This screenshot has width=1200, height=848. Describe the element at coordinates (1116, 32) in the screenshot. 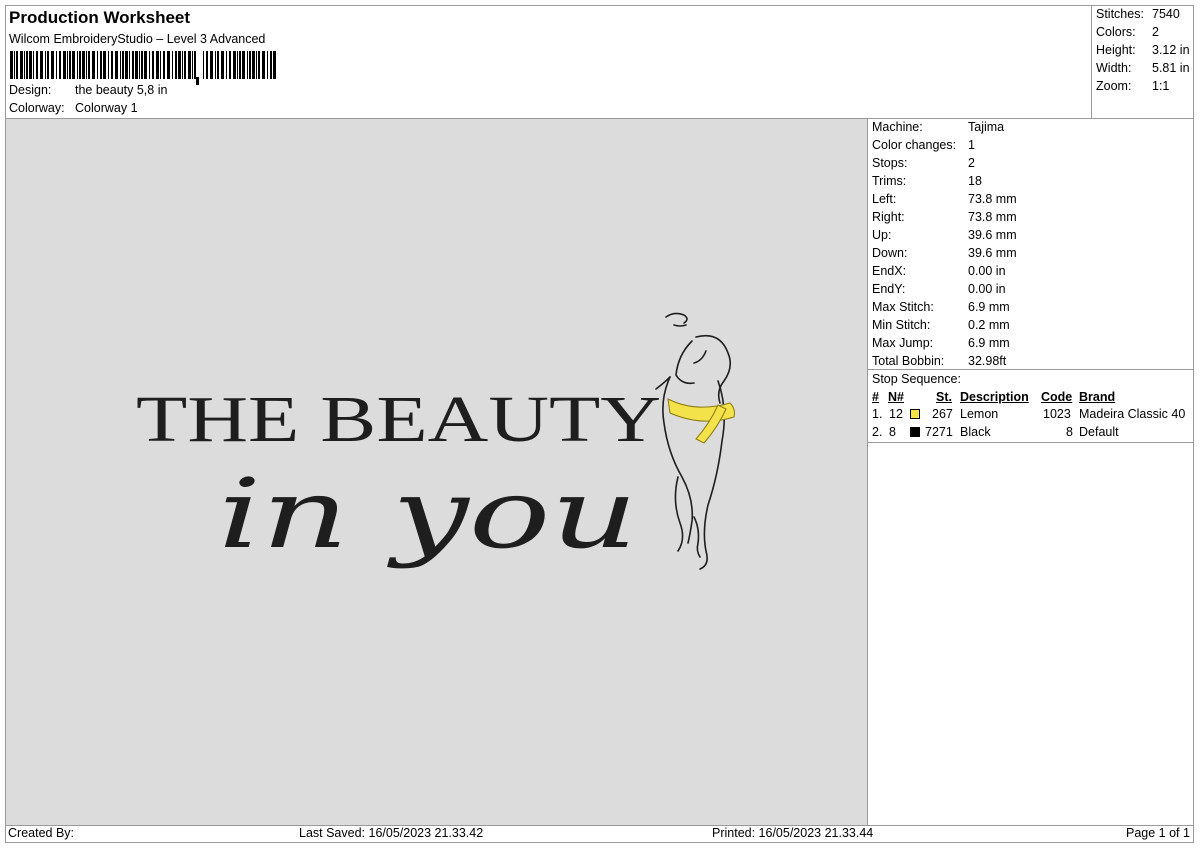

I see `summary-label: Colors:` at that location.